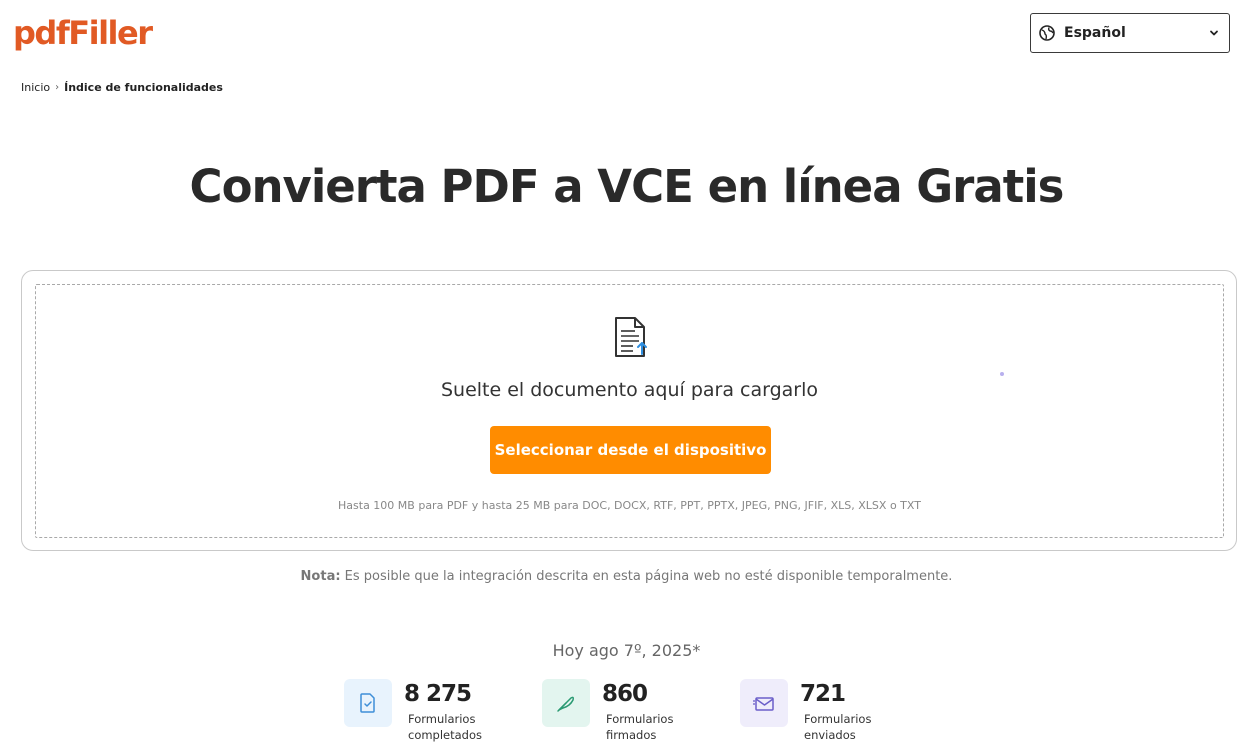 The image size is (1253, 743). Describe the element at coordinates (1130, 33) in the screenshot. I see `language-select: Español` at that location.